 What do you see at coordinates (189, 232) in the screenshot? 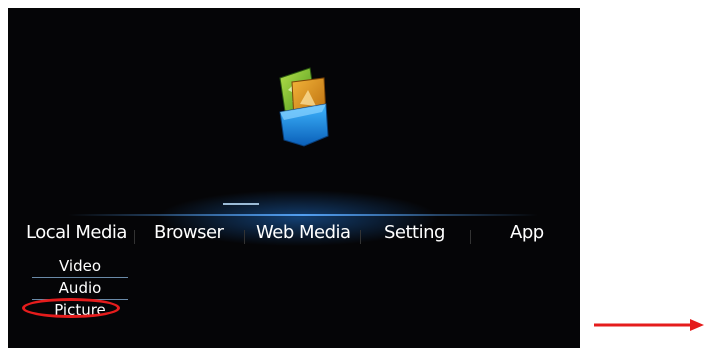
I see `menu-item-browser: Browser` at bounding box center [189, 232].